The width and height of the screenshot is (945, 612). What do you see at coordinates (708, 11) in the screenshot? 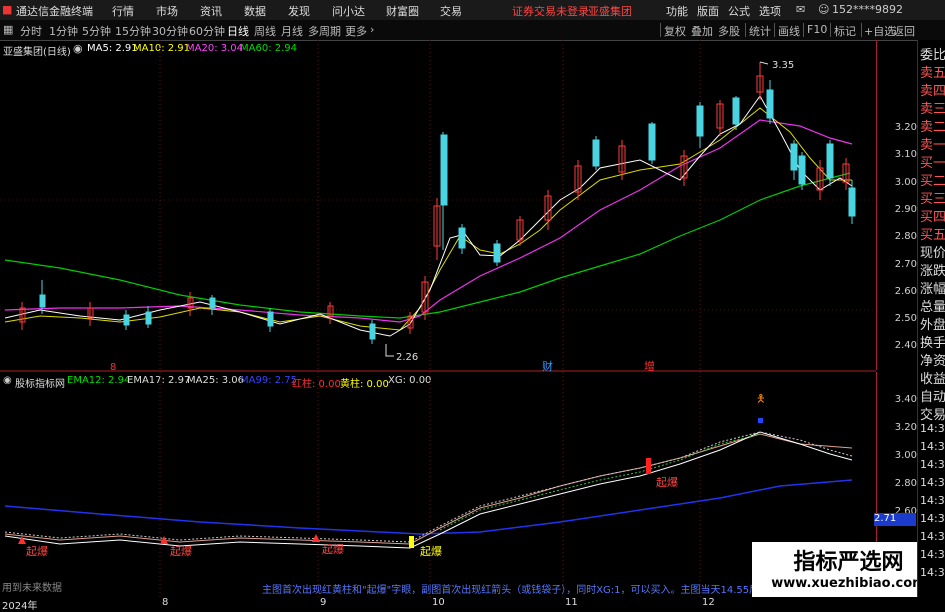
I see `menu-banmian: 版面` at bounding box center [708, 11].